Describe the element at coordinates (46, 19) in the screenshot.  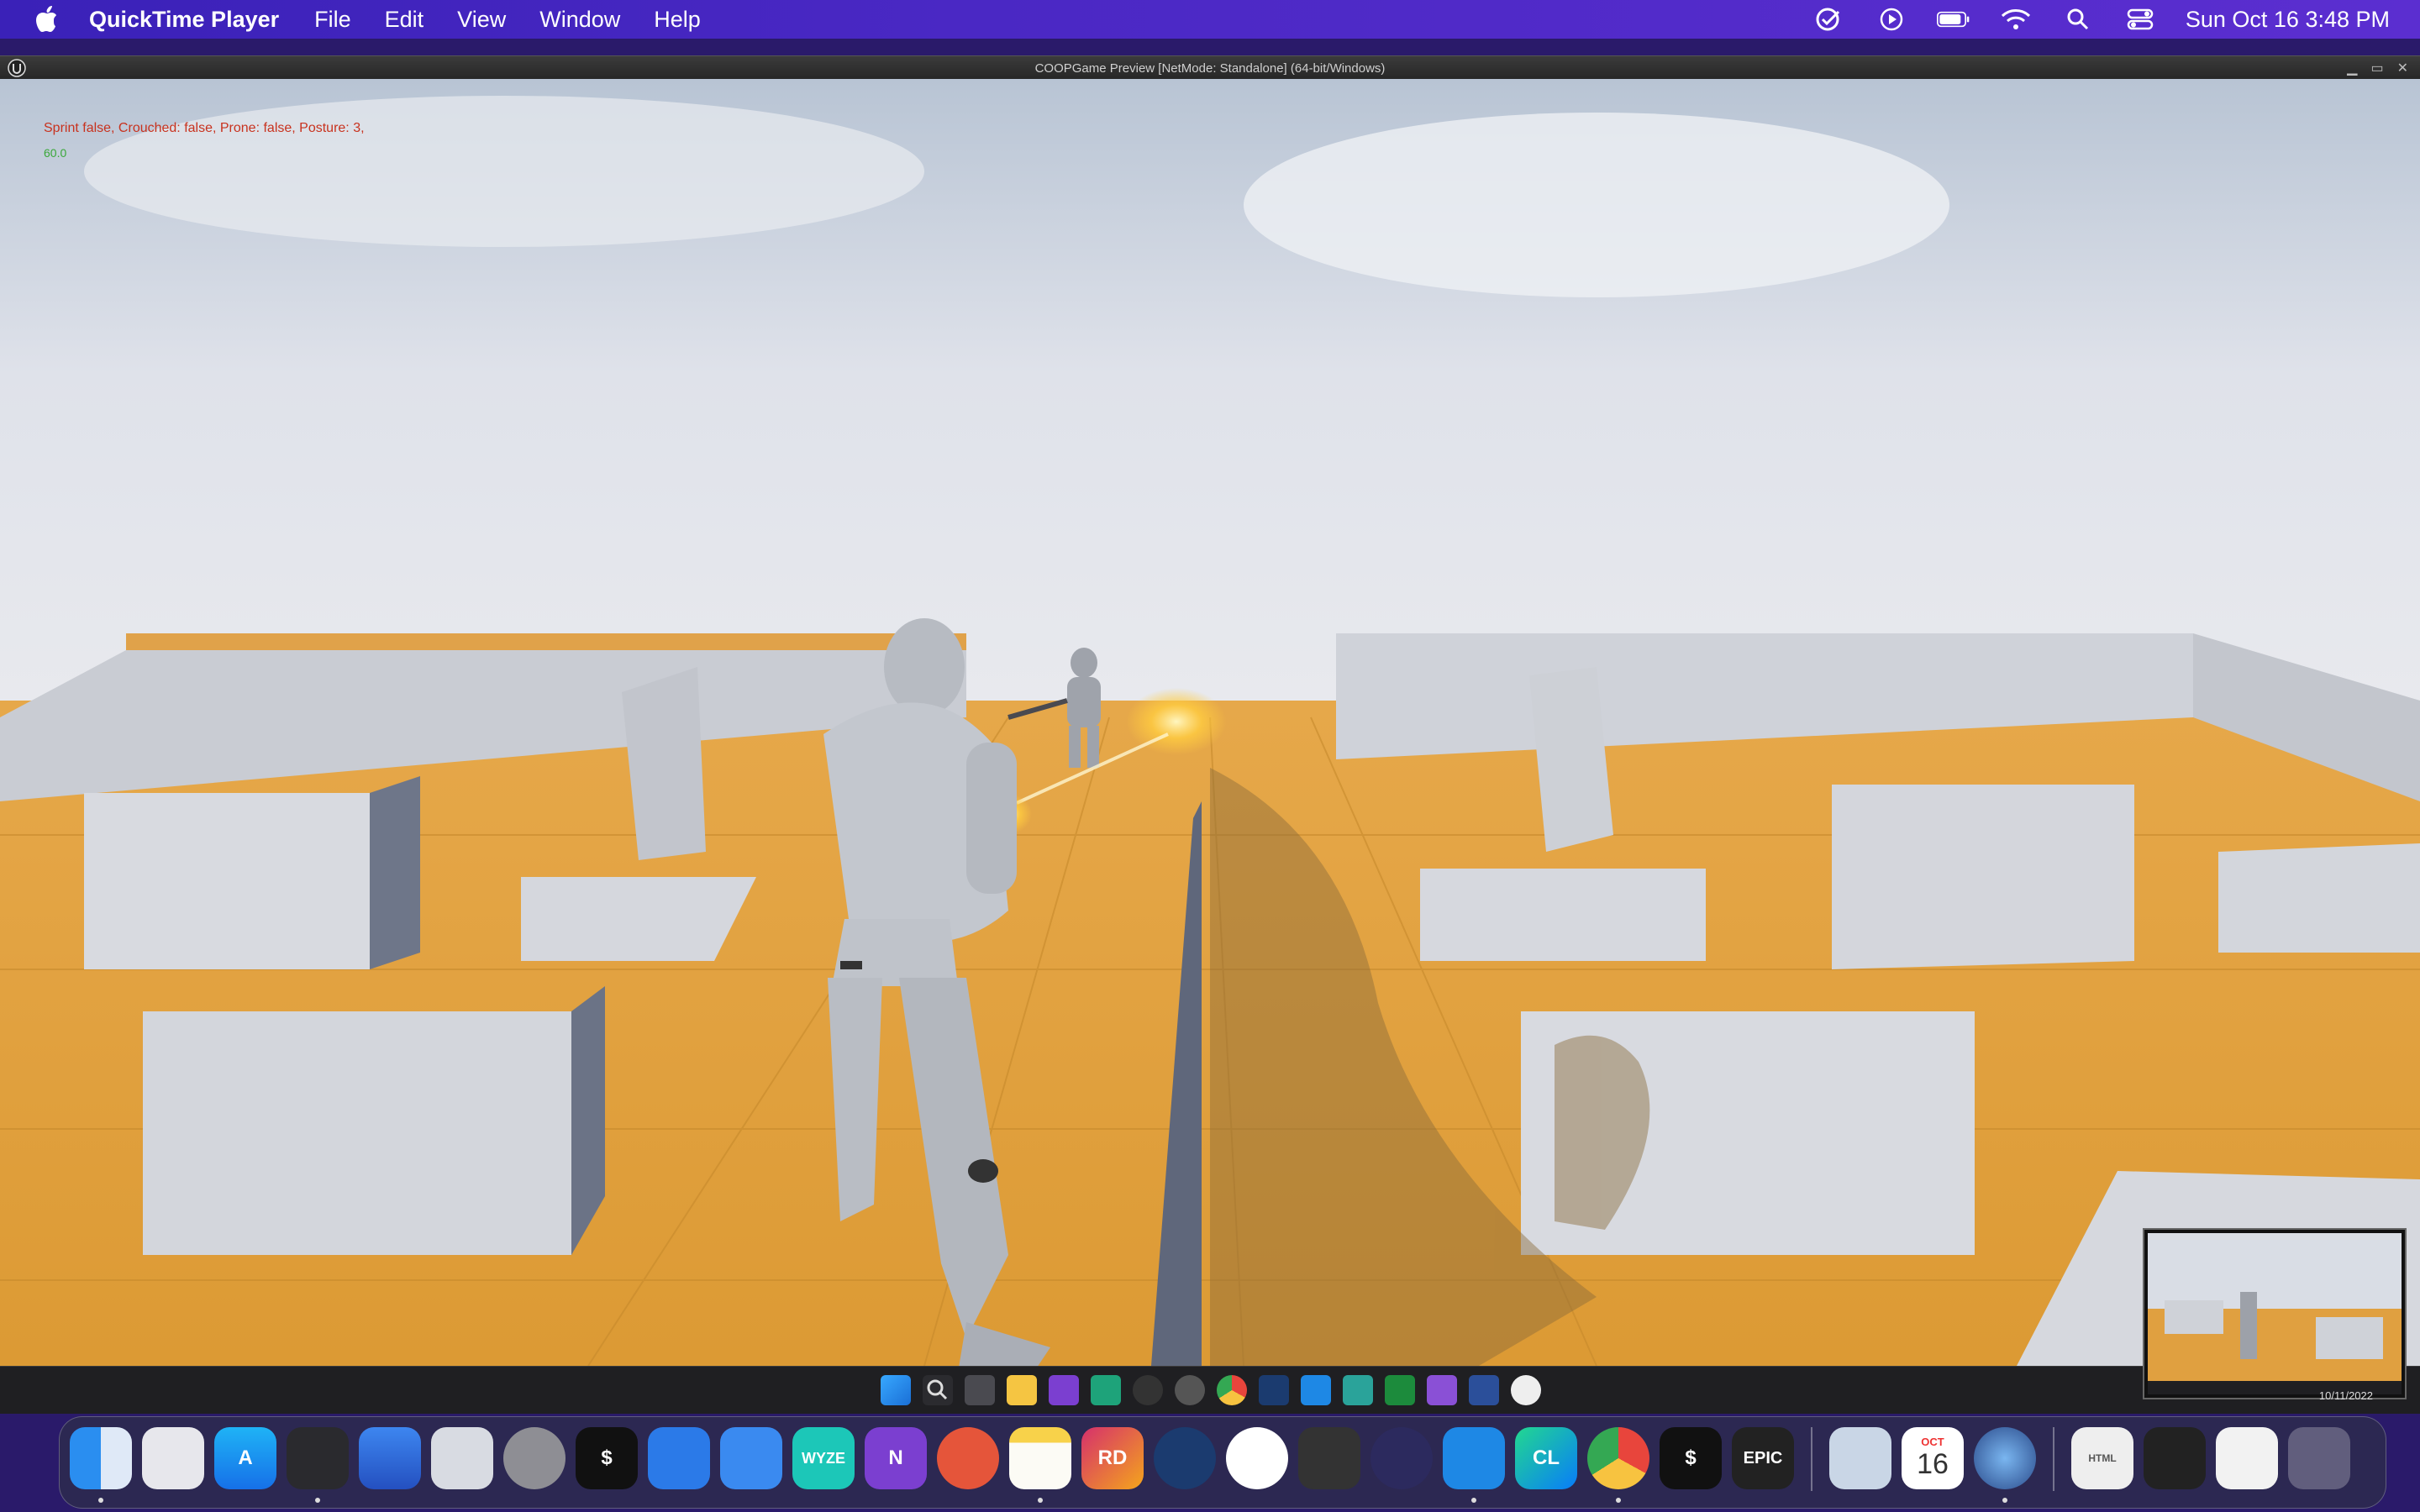
I see `apple-logo-icon` at that location.